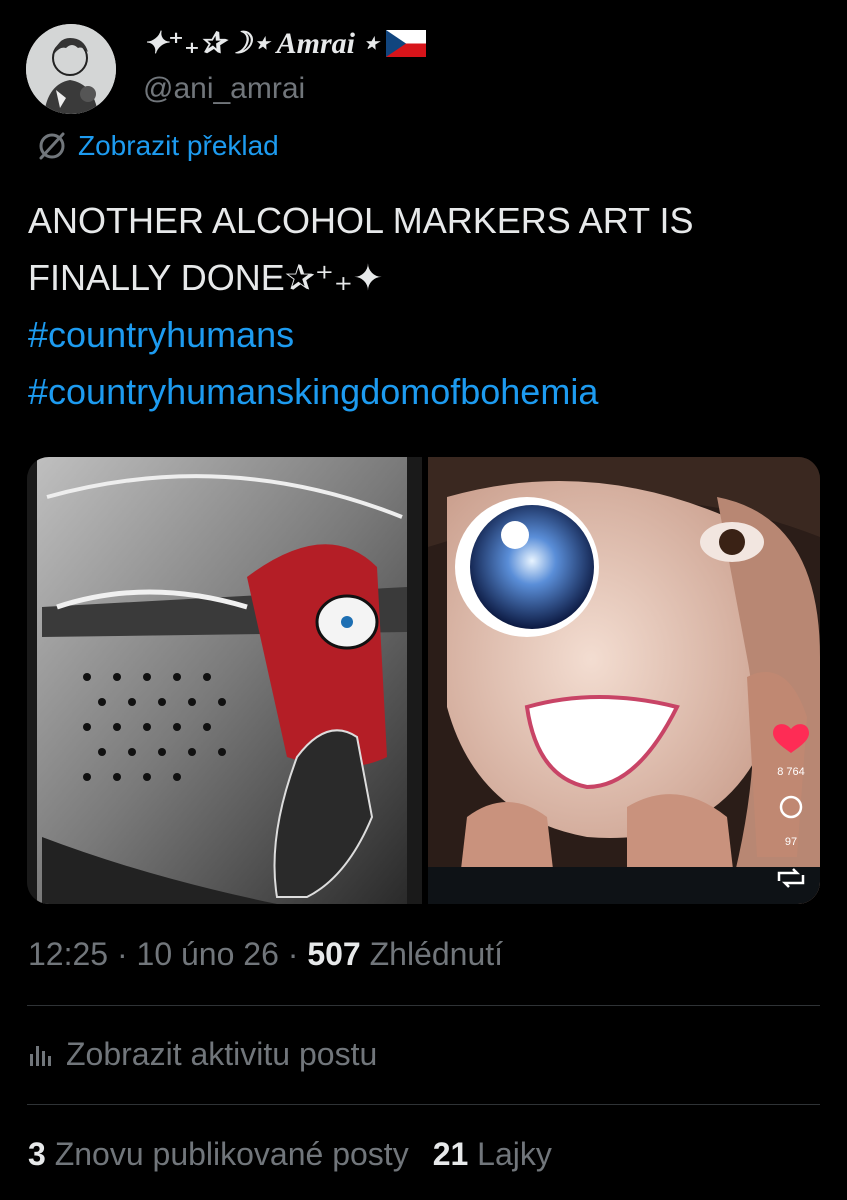 The width and height of the screenshot is (847, 1200). What do you see at coordinates (231, 1154) in the screenshot?
I see `reposts-label: Znovu publikované posty` at bounding box center [231, 1154].